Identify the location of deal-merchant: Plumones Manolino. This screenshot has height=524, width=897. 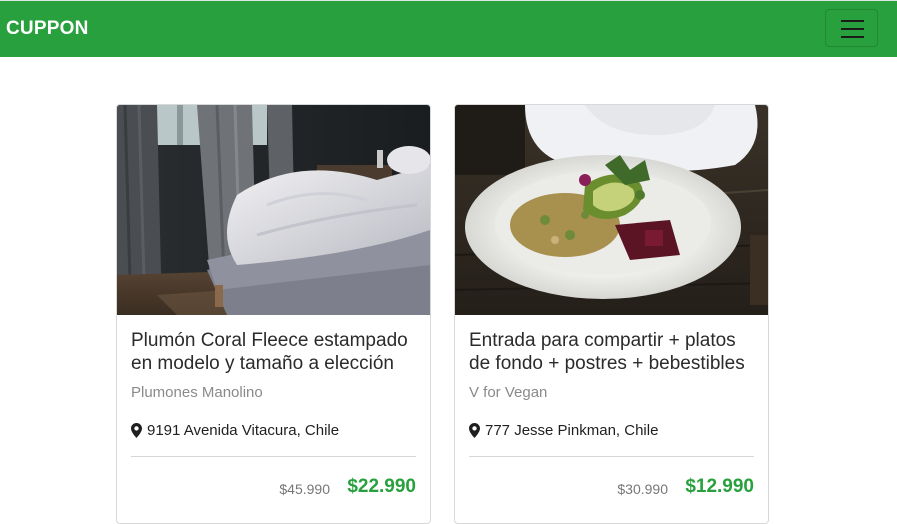
(197, 392).